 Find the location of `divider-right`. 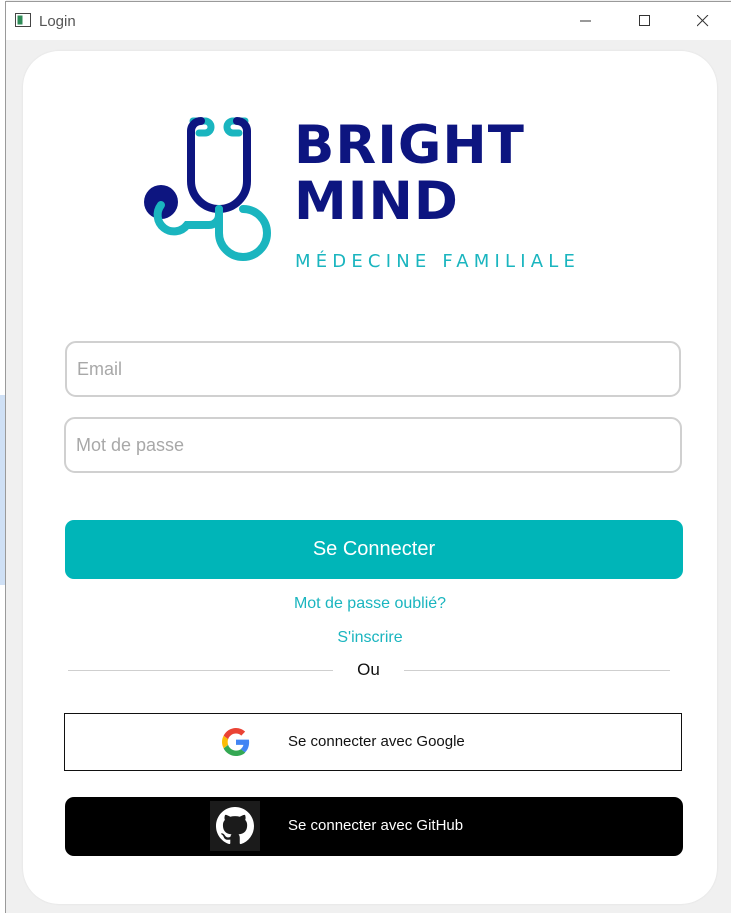

divider-right is located at coordinates (537, 670).